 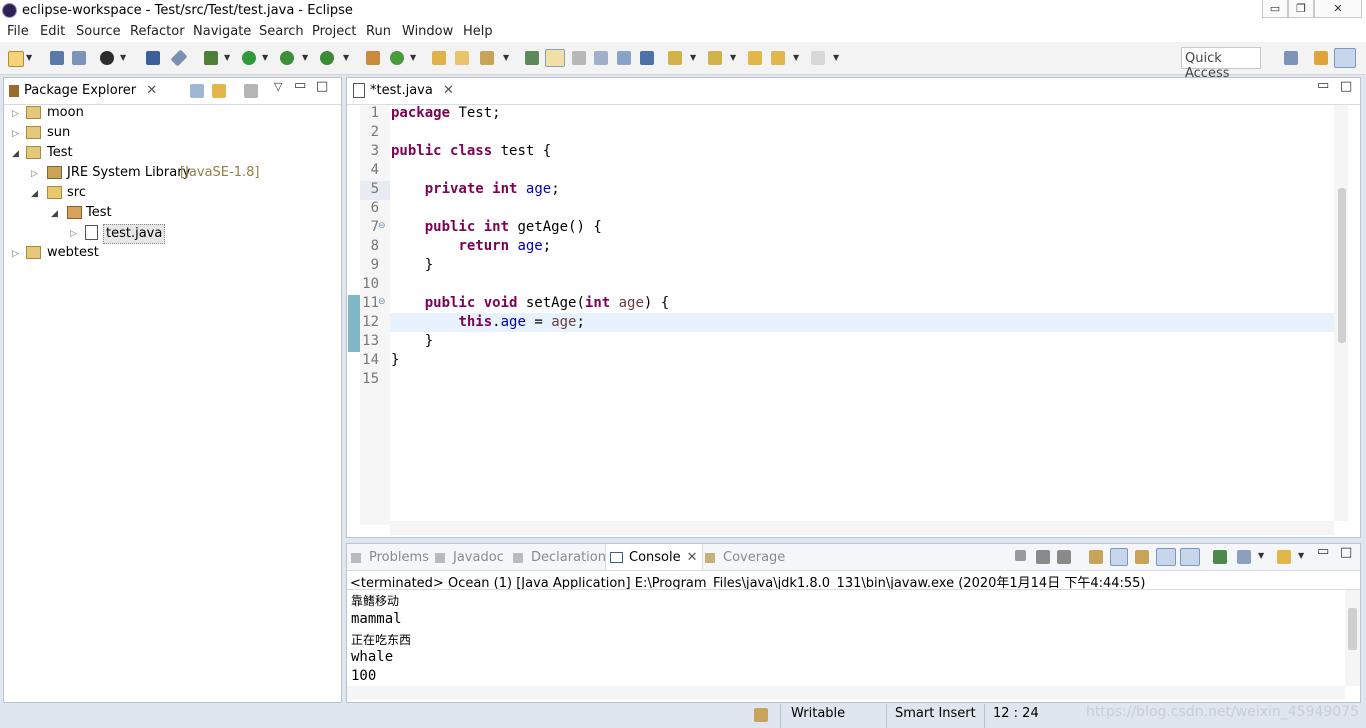 I want to click on remove-launch-icon, so click(x=1043, y=557).